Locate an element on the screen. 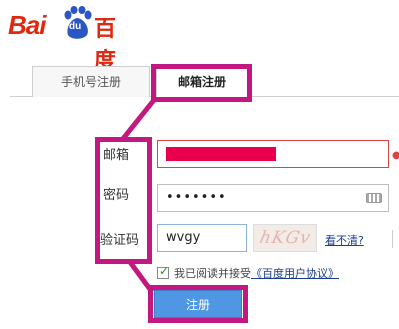 Image resolution: width=399 pixels, height=329 pixels. captcha-image: hKGv is located at coordinates (285, 238).